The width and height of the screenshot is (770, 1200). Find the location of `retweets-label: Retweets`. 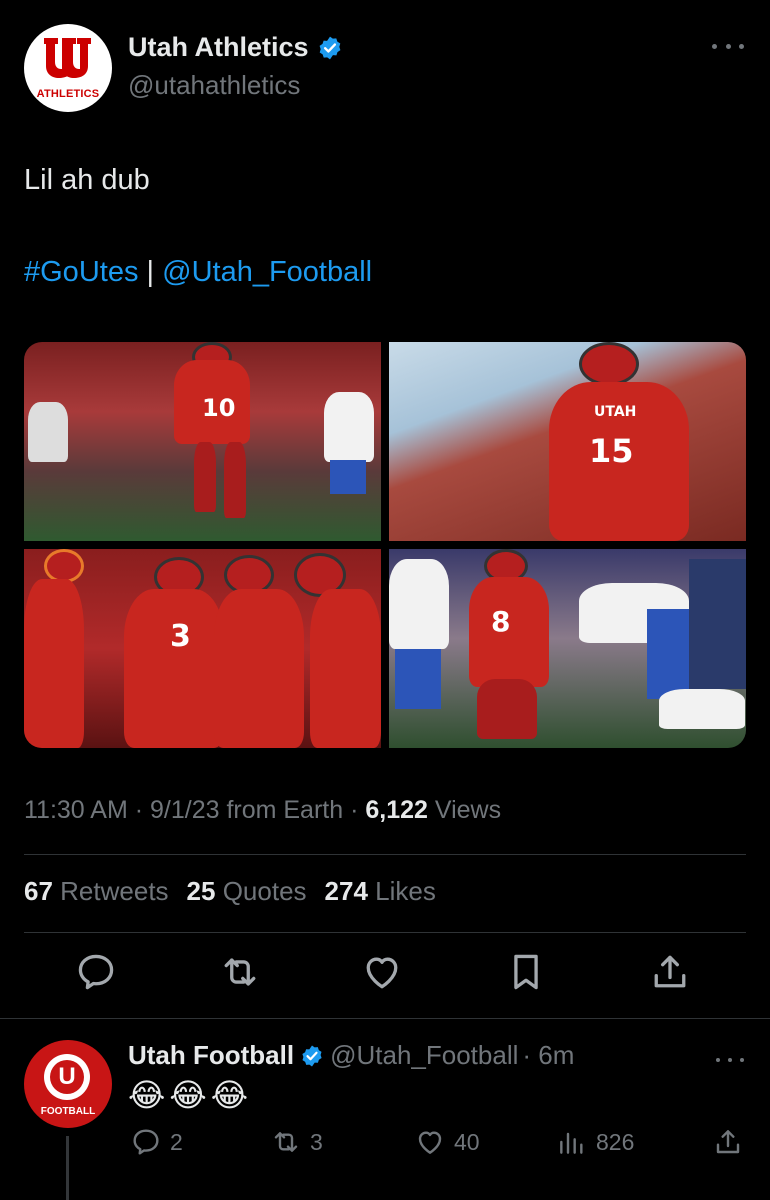

retweets-label: Retweets is located at coordinates (114, 891).